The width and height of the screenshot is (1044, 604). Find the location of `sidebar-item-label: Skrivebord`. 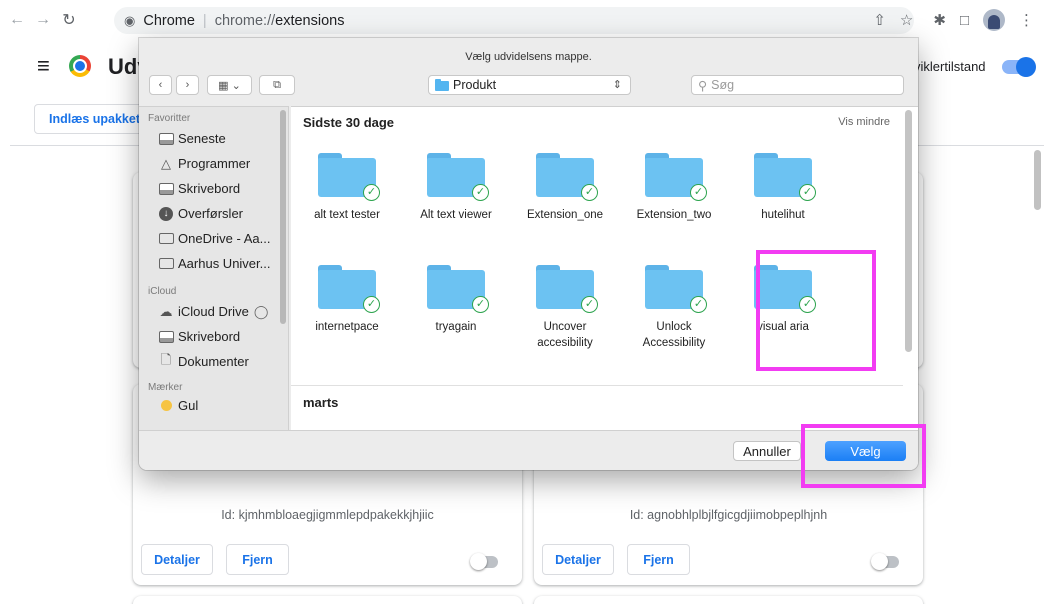

sidebar-item-label: Skrivebord is located at coordinates (209, 336).